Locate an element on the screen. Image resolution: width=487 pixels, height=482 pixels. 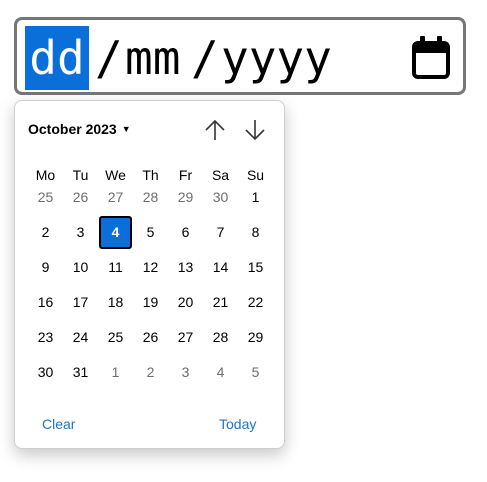
day-cell: 17 is located at coordinates (80, 302).